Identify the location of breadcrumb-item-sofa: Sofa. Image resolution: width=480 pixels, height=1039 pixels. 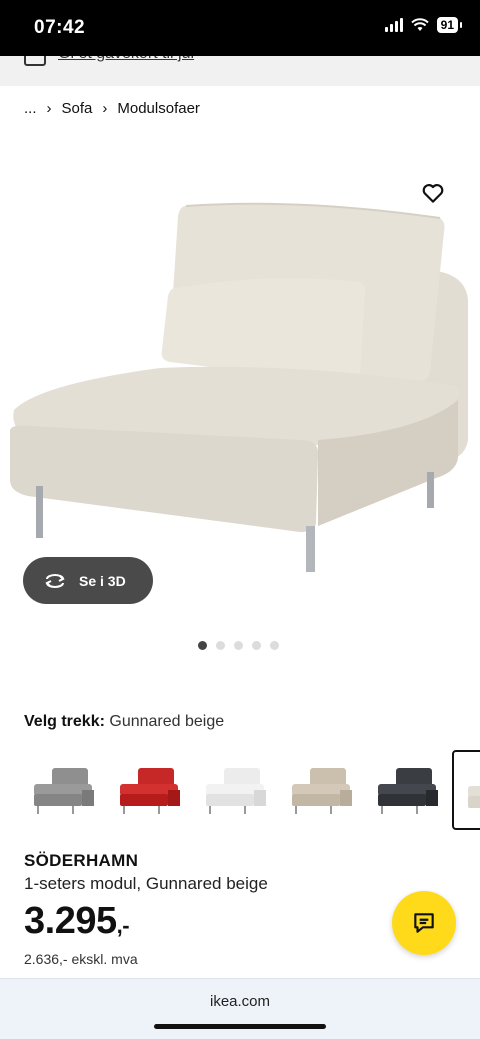
(77, 108).